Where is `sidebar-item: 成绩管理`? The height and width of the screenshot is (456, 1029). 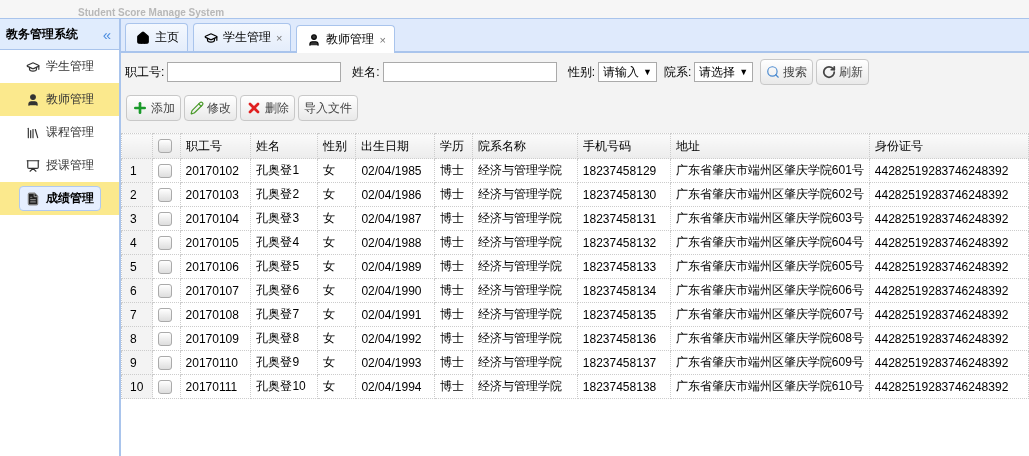 sidebar-item: 成绩管理 is located at coordinates (59, 198).